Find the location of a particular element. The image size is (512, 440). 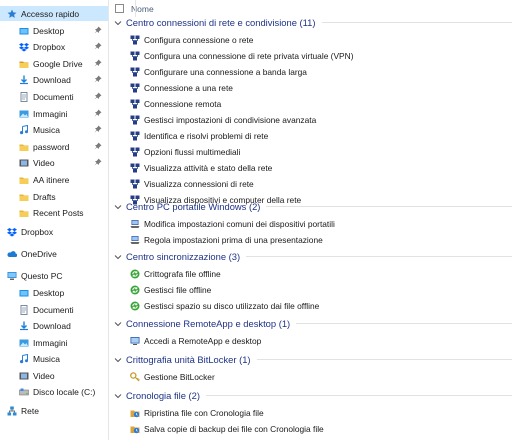

documents-folder-icon is located at coordinates (24, 96).